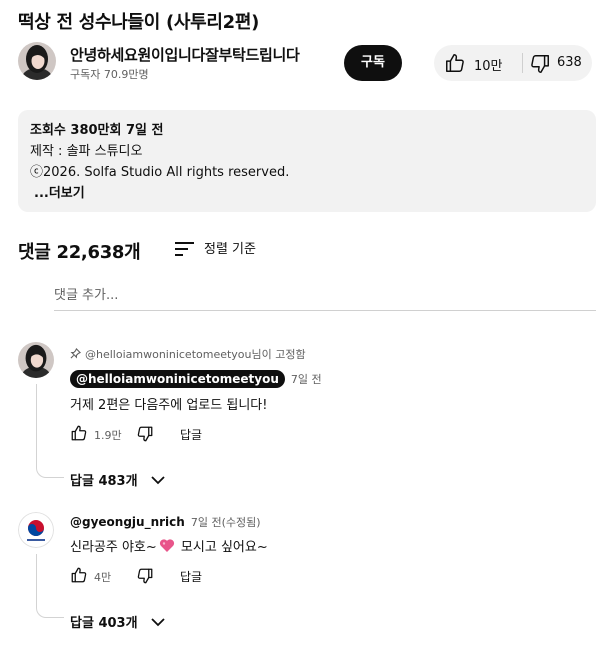  What do you see at coordinates (230, 247) in the screenshot?
I see `sort-by-button: 정렬 기준` at bounding box center [230, 247].